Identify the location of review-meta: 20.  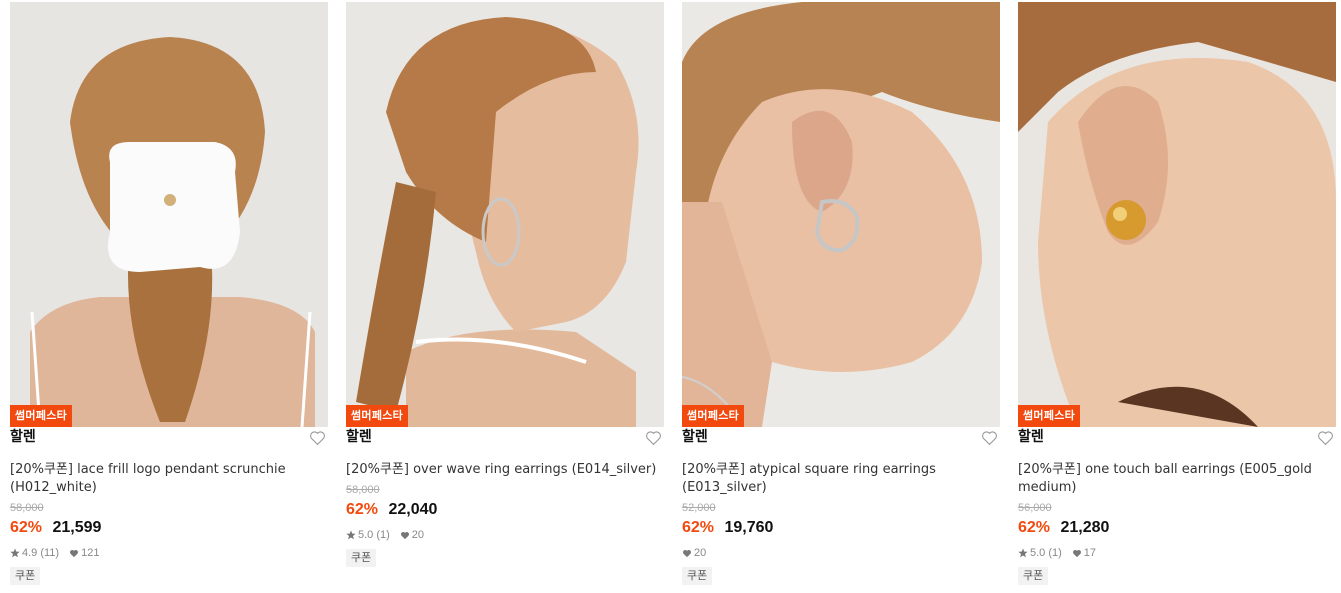
(841, 553).